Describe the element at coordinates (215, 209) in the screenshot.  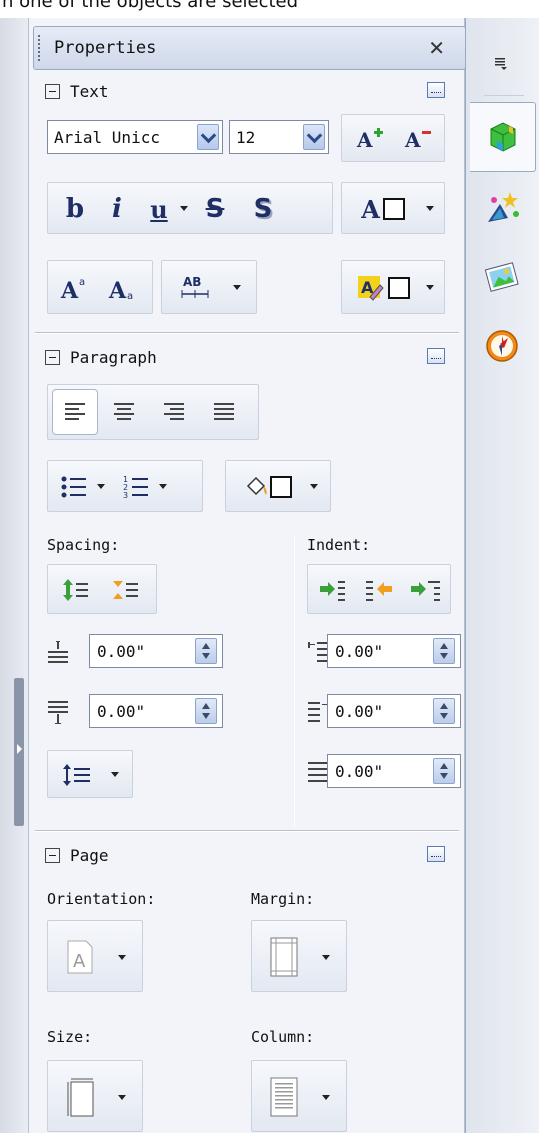
I see `strikethrough-button: S` at that location.